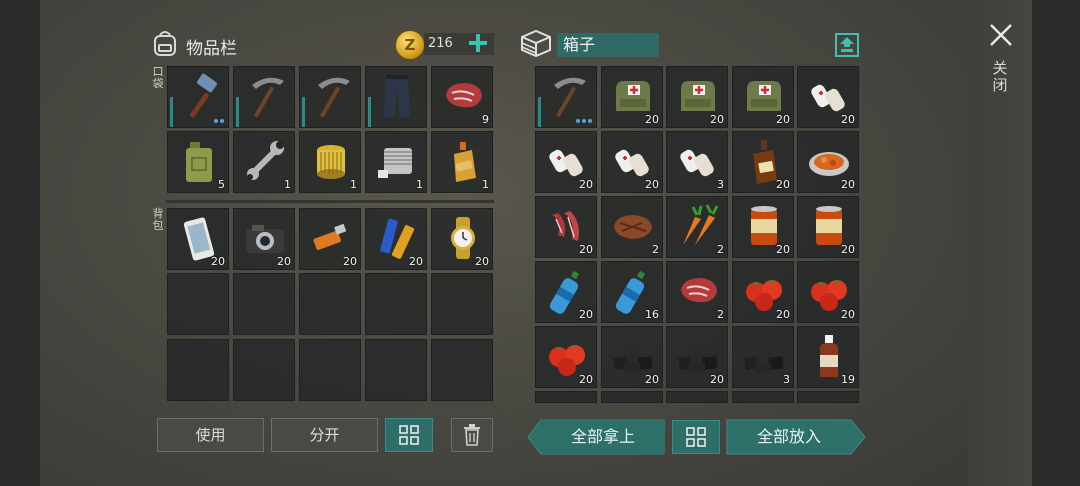 This screenshot has height=486, width=1080. Describe the element at coordinates (701, 224) in the screenshot. I see `carrots-icon` at that location.